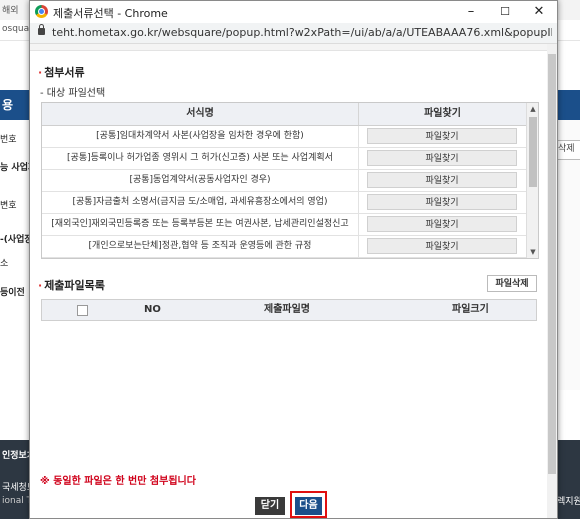 The width and height of the screenshot is (580, 519). What do you see at coordinates (110, 13) in the screenshot?
I see `window-title: 제출서류선택 - Chrome` at bounding box center [110, 13].